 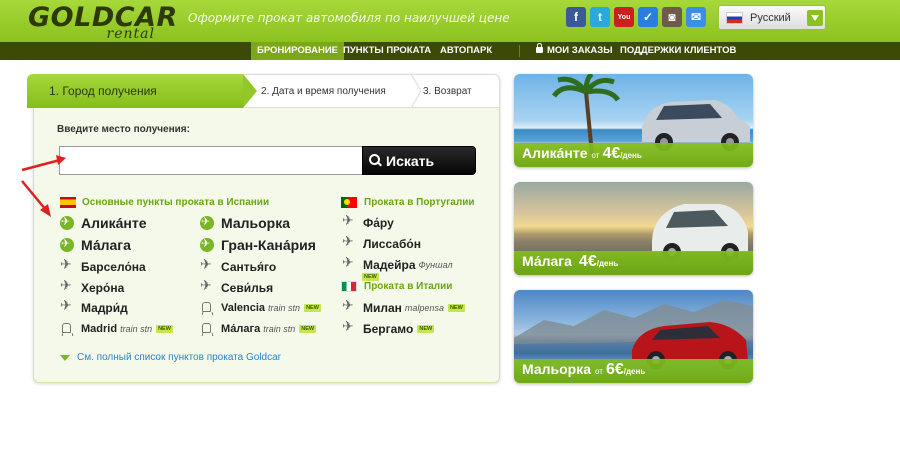 I want to click on russia-flag-icon, so click(x=734, y=18).